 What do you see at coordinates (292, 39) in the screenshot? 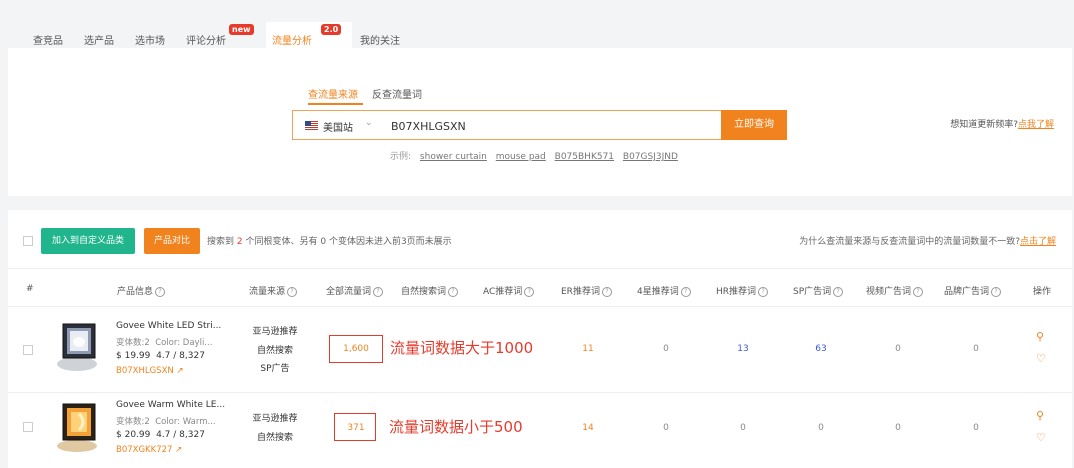
I see `tab-traffic-analysis: 流量分析` at bounding box center [292, 39].